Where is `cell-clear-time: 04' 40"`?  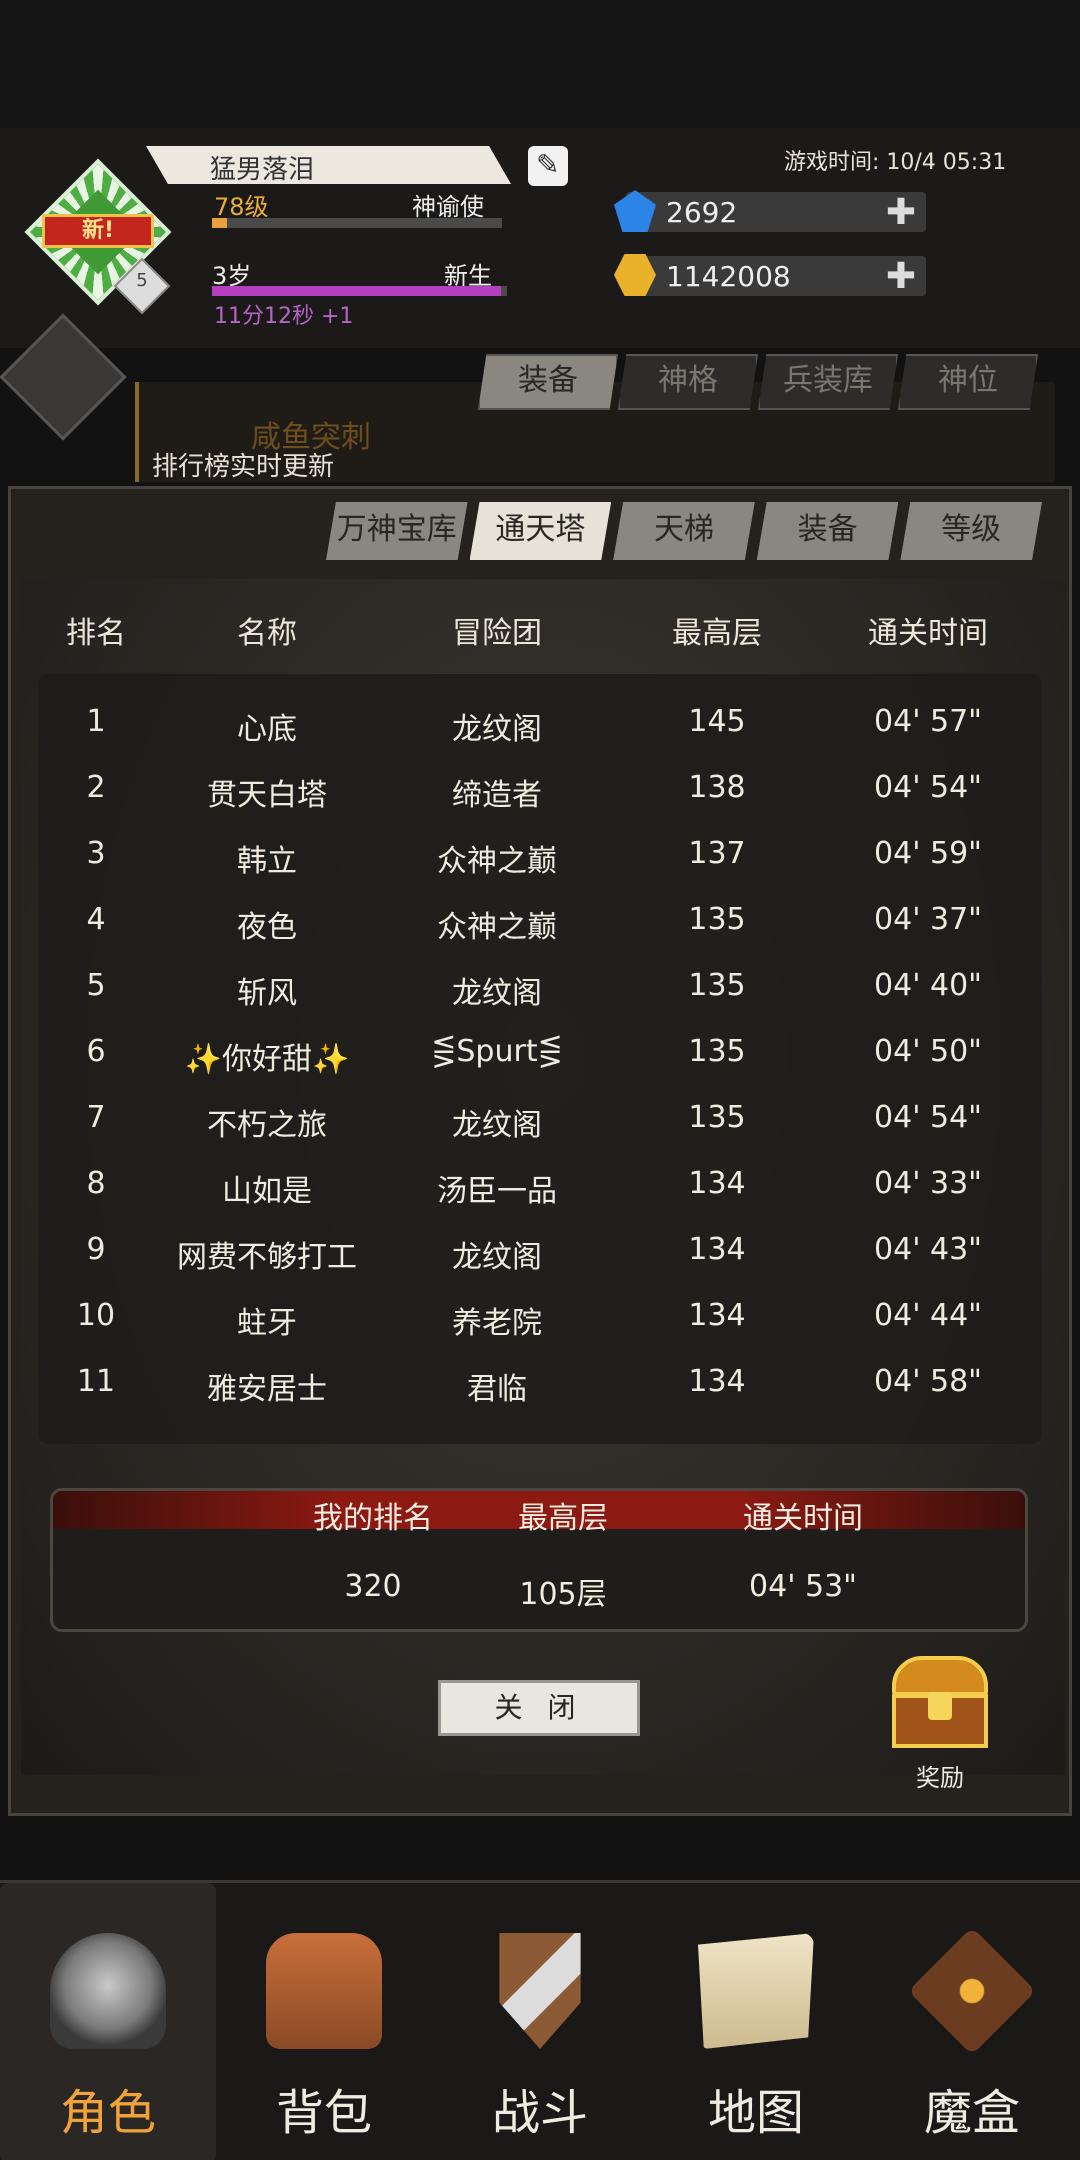 cell-clear-time: 04' 40" is located at coordinates (928, 985).